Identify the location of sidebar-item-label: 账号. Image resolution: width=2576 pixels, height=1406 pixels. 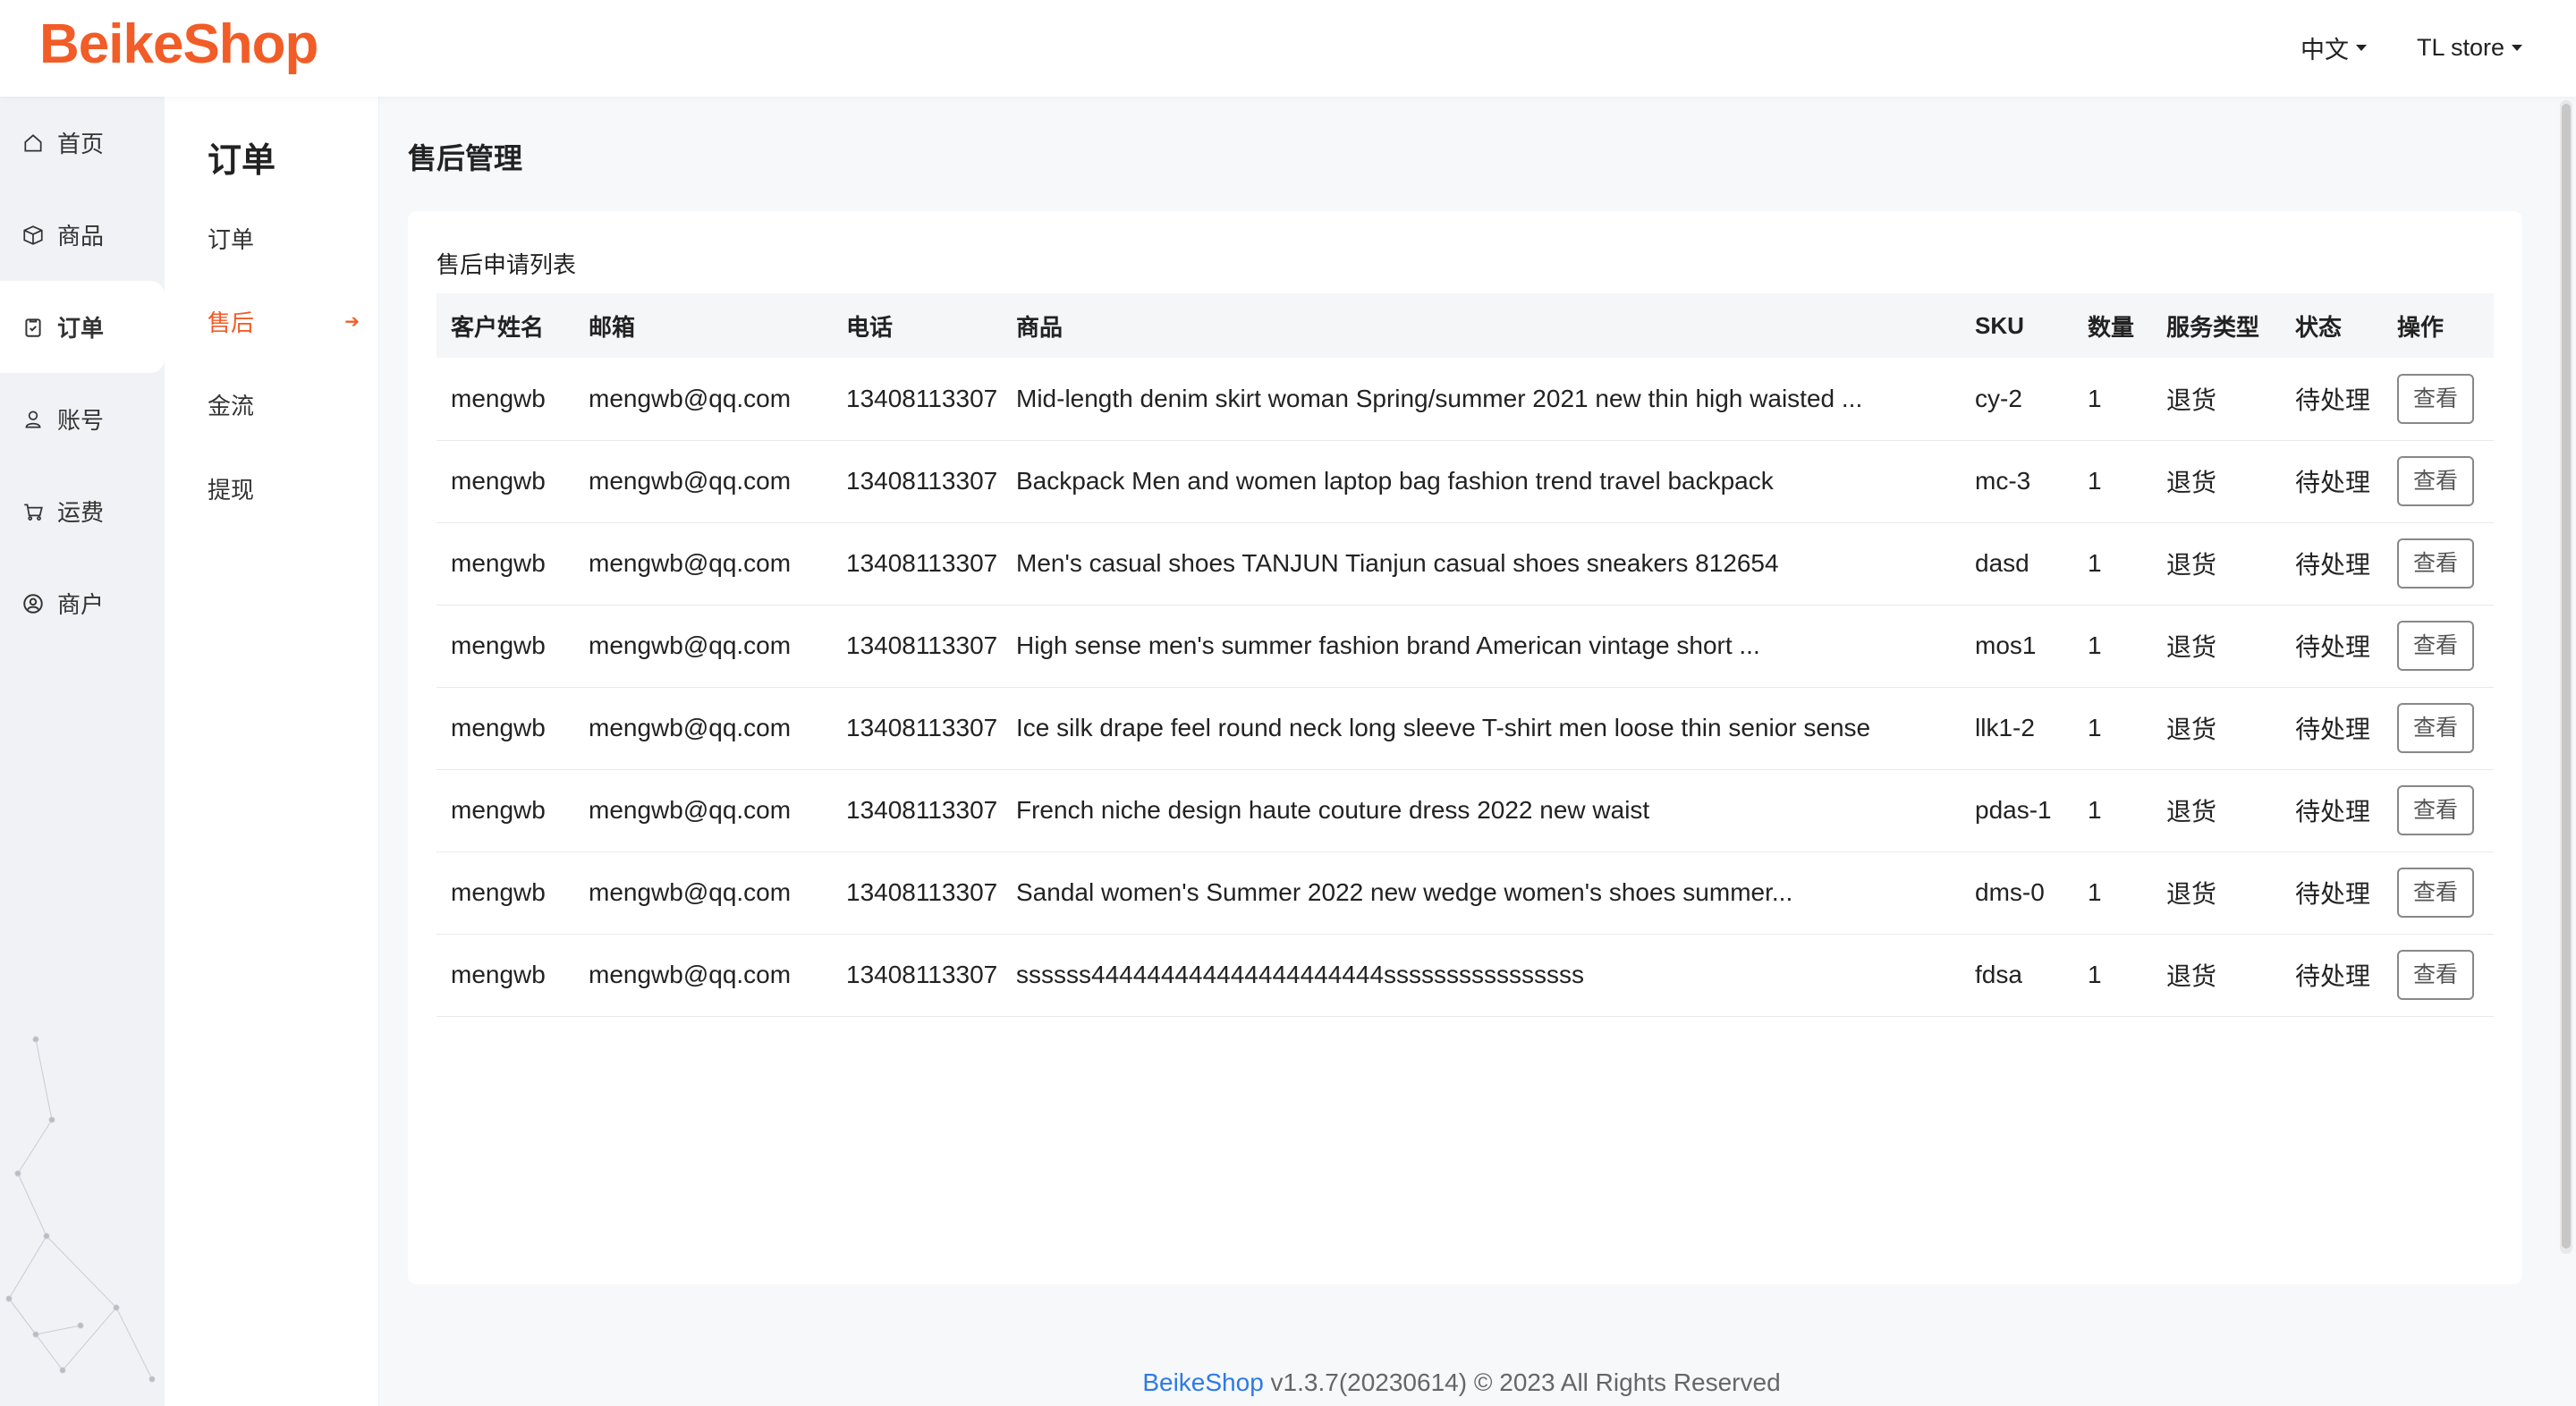
(81, 421).